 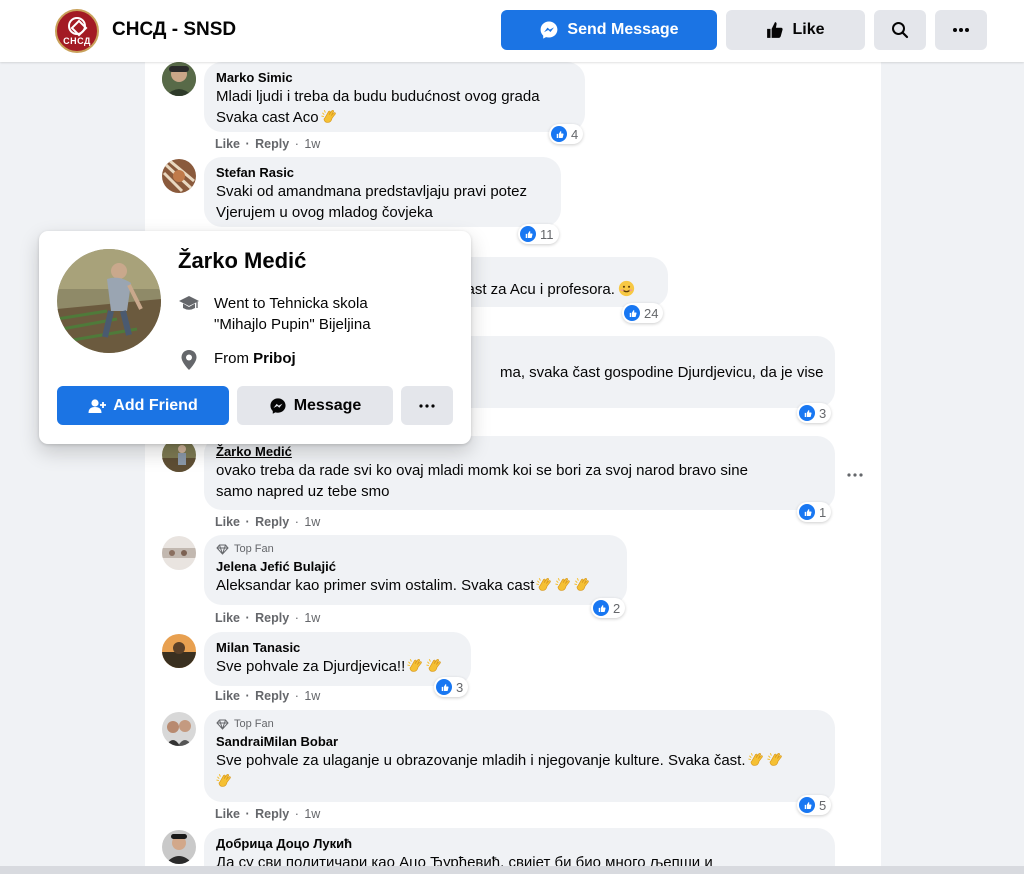 What do you see at coordinates (623, 29) in the screenshot?
I see `send-message-label: Send Message` at bounding box center [623, 29].